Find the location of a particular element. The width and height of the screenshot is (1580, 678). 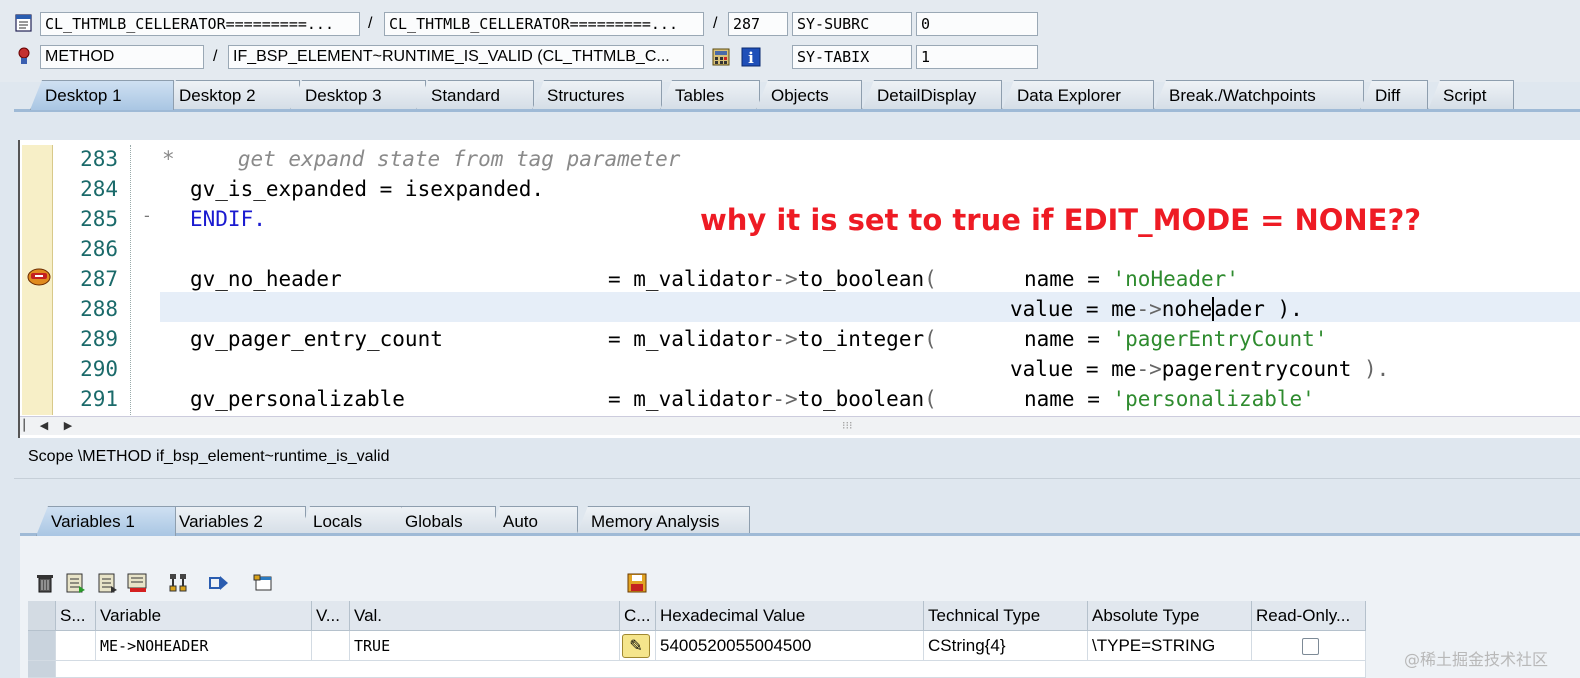

tab-break-watchpoints: Break./Watchpoints is located at coordinates (1259, 95).